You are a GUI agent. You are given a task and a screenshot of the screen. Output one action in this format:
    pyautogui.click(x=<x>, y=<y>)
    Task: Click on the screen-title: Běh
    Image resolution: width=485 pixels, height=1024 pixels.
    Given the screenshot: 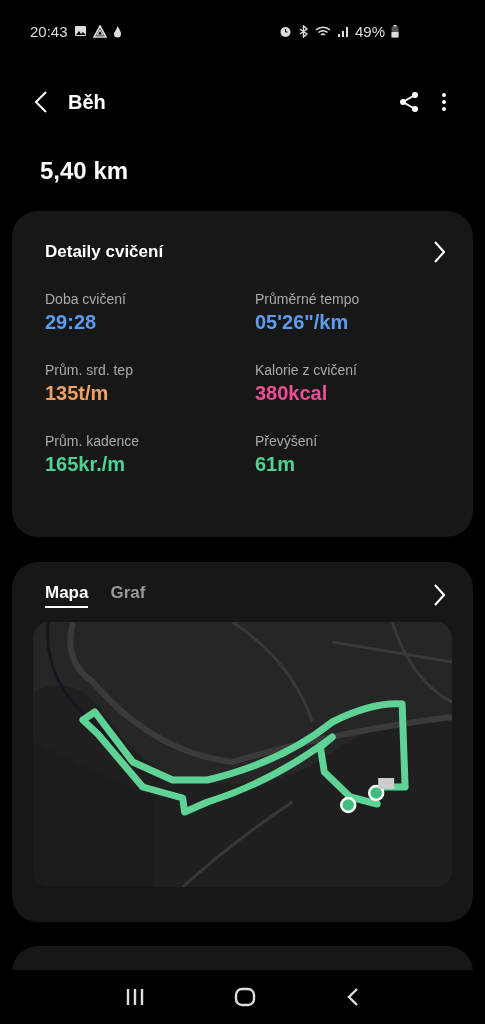 What is the action you would take?
    pyautogui.click(x=87, y=102)
    